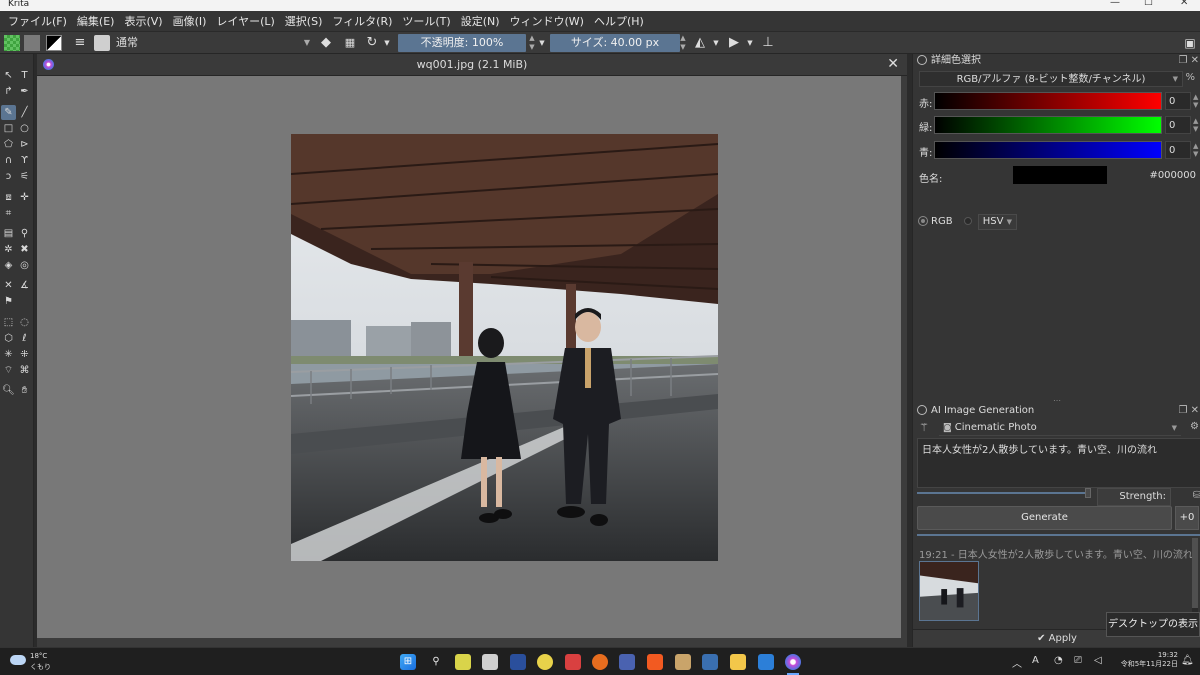  What do you see at coordinates (8, 213) in the screenshot?
I see `crop-tool-icon: ⌗` at bounding box center [8, 213].